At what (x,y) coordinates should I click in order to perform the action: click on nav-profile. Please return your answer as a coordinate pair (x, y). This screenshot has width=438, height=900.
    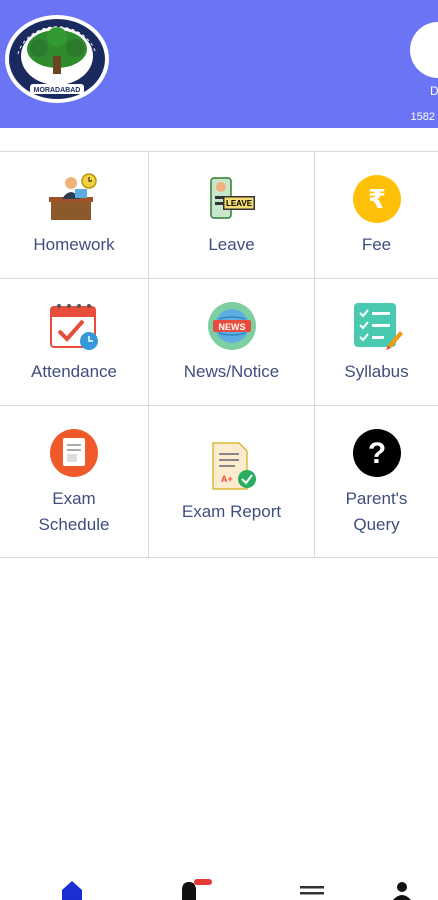
    Looking at the image, I should click on (402, 891).